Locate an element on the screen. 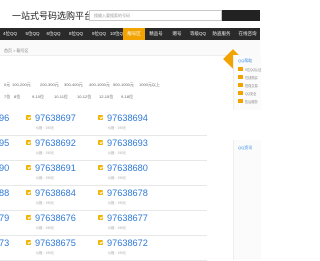  search-button is located at coordinates (241, 15).